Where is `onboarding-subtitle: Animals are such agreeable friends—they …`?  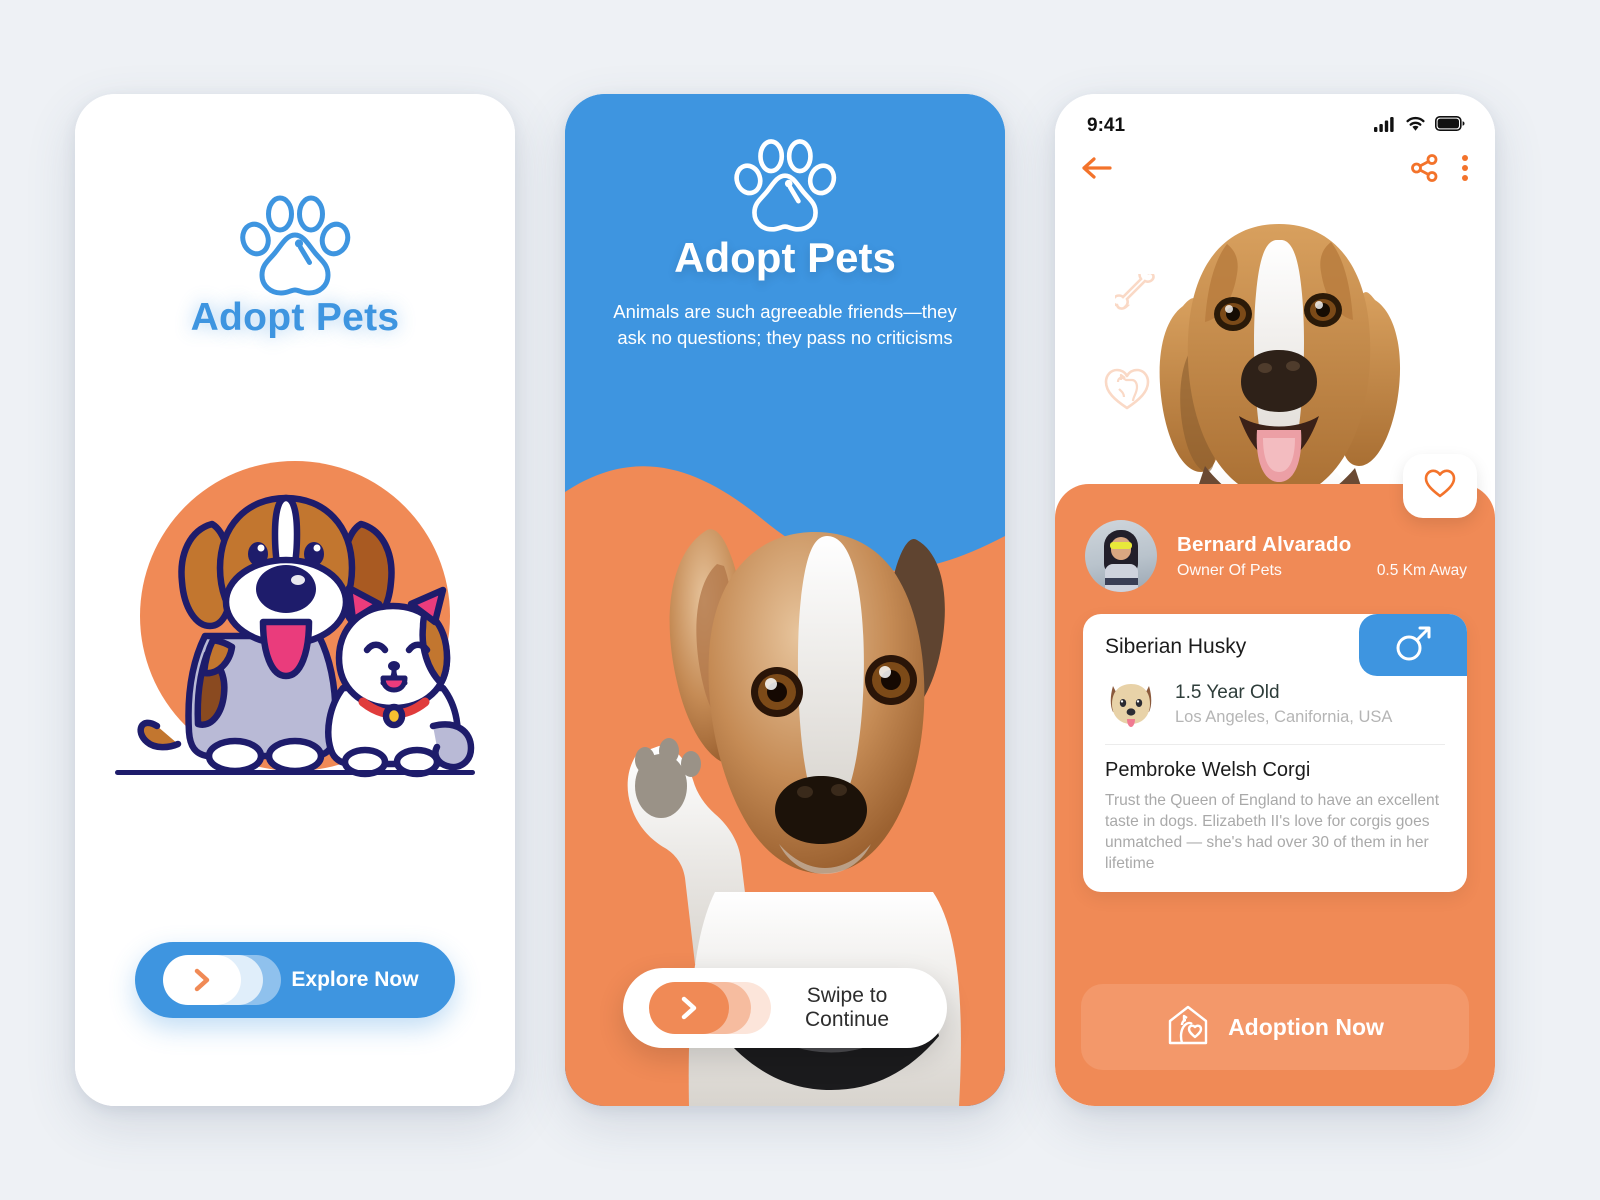
onboarding-subtitle: Animals are such agreeable friends—they … is located at coordinates (785, 325).